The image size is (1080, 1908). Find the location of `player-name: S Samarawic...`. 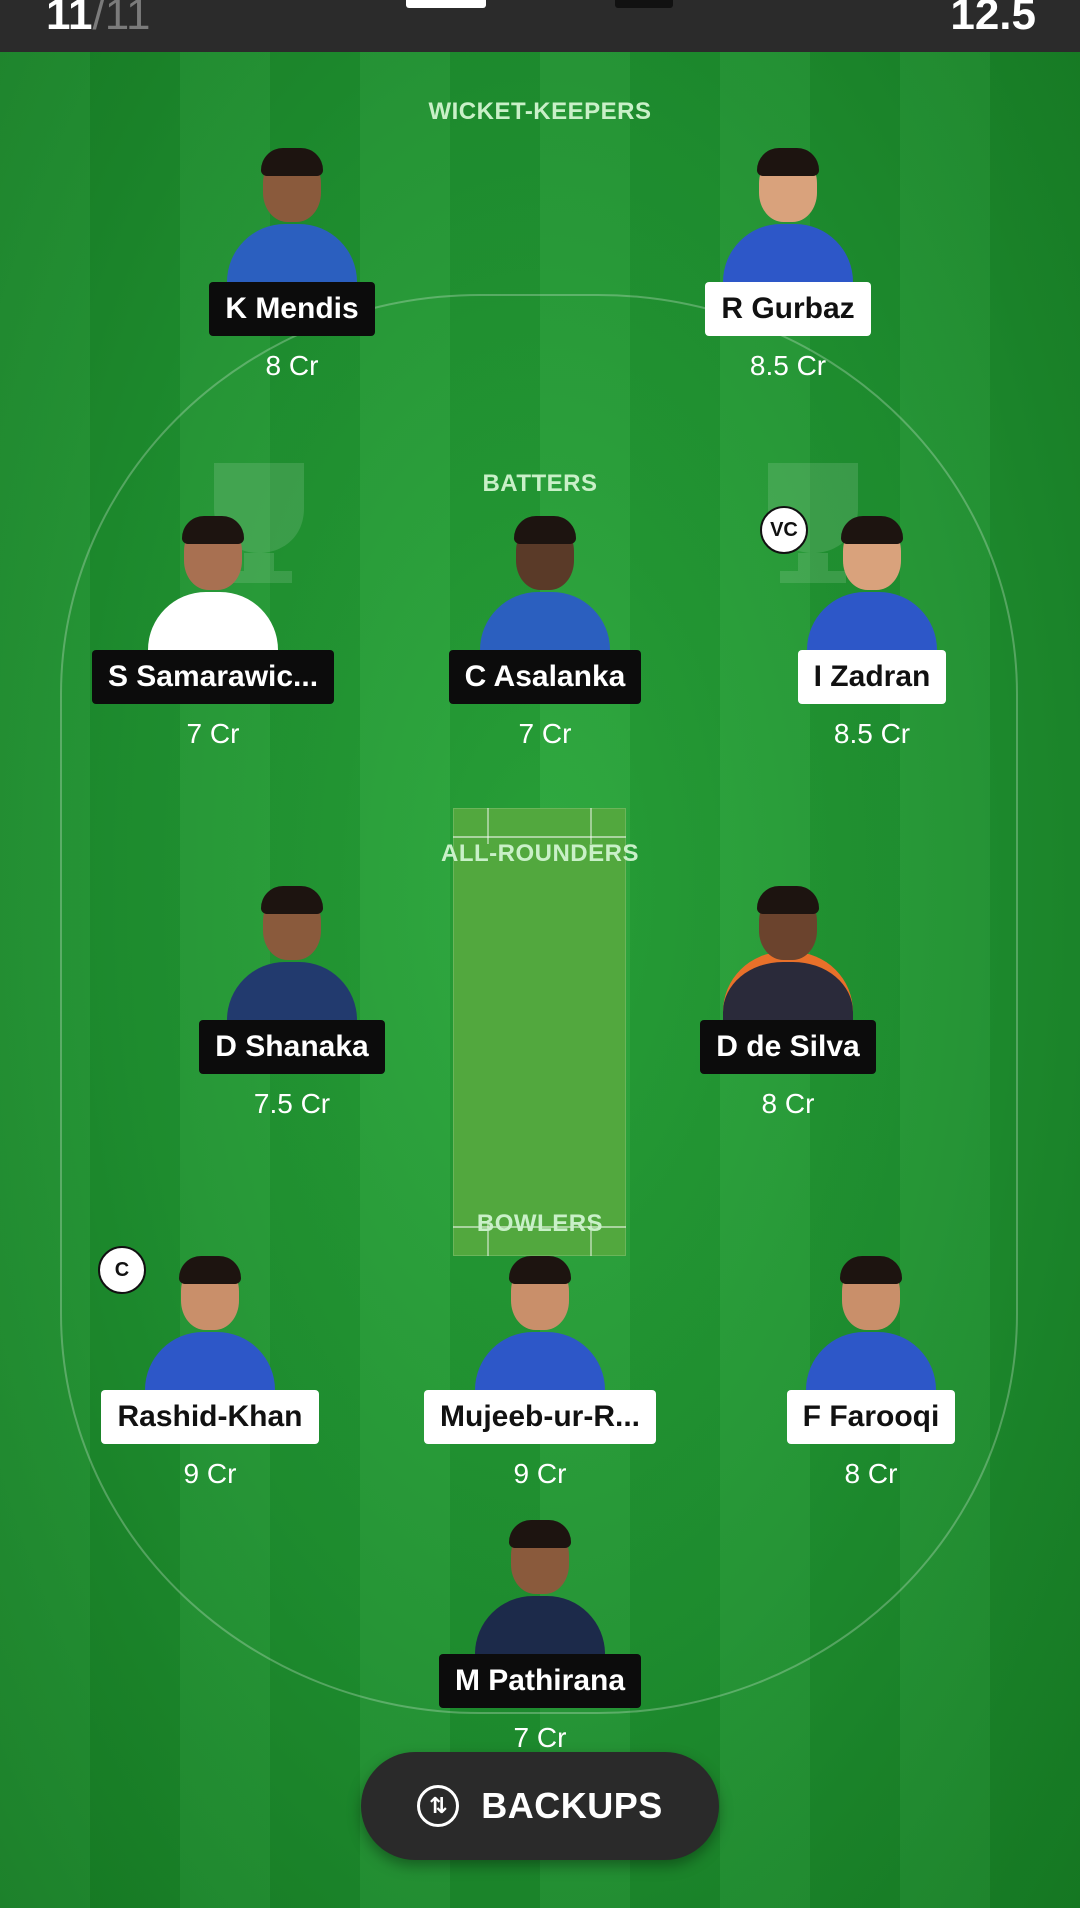

player-name: S Samarawic... is located at coordinates (213, 677).